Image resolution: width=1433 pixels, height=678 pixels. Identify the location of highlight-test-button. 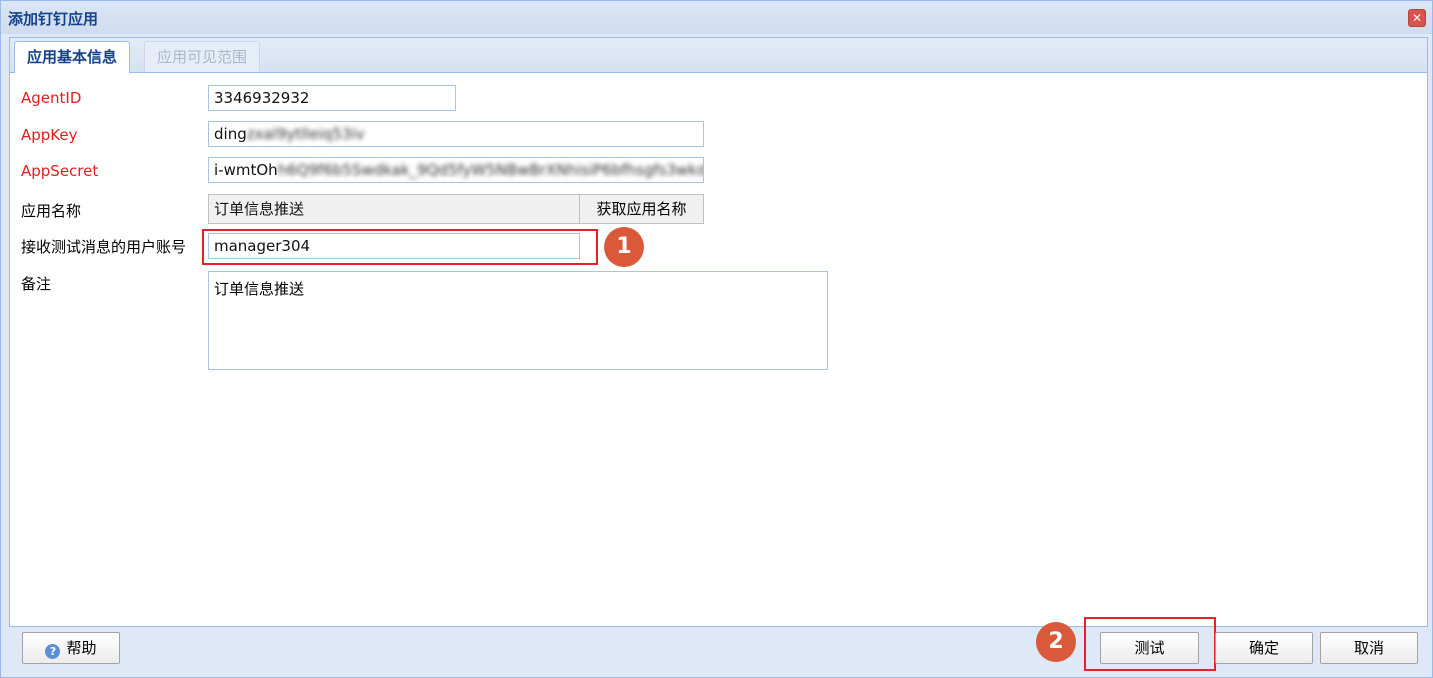
(1150, 644).